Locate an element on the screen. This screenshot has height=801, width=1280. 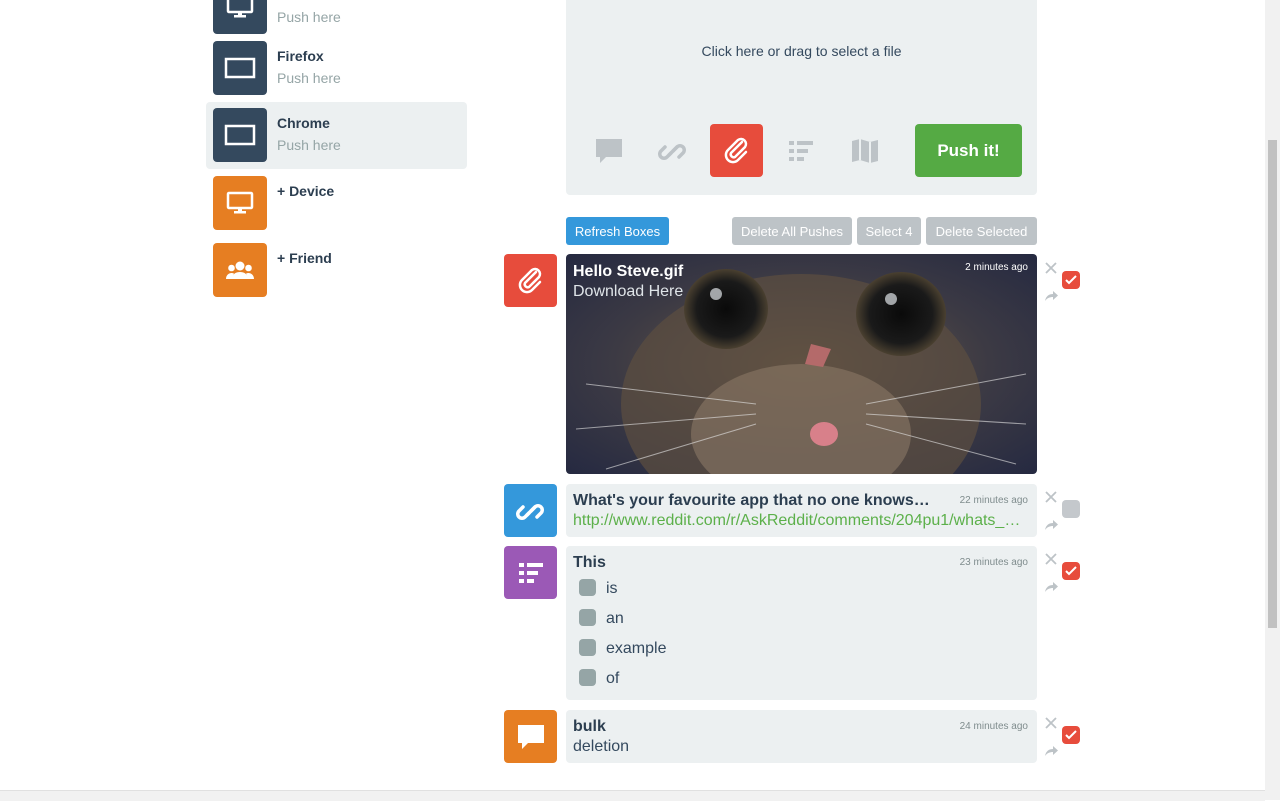
map-icon is located at coordinates (864, 150).